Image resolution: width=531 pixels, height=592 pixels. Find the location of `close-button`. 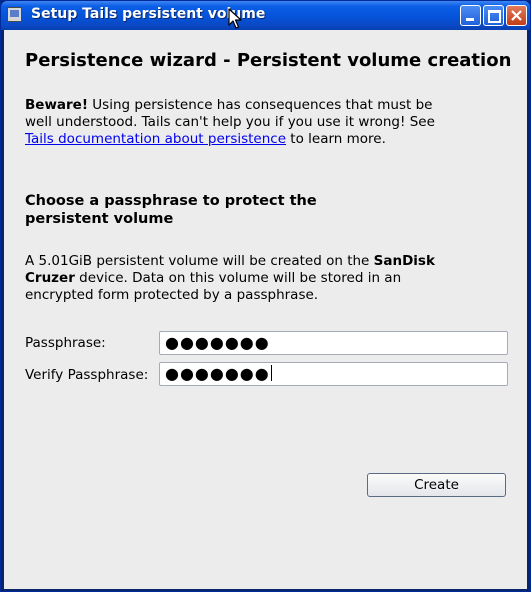

close-button is located at coordinates (516, 15).